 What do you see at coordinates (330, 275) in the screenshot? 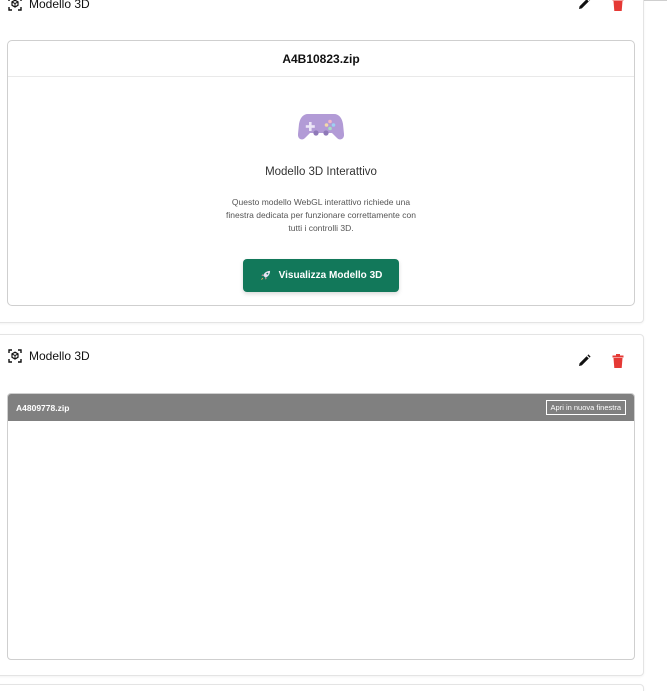
I see `view-model-button-label: Visualizza Modello 3D` at bounding box center [330, 275].